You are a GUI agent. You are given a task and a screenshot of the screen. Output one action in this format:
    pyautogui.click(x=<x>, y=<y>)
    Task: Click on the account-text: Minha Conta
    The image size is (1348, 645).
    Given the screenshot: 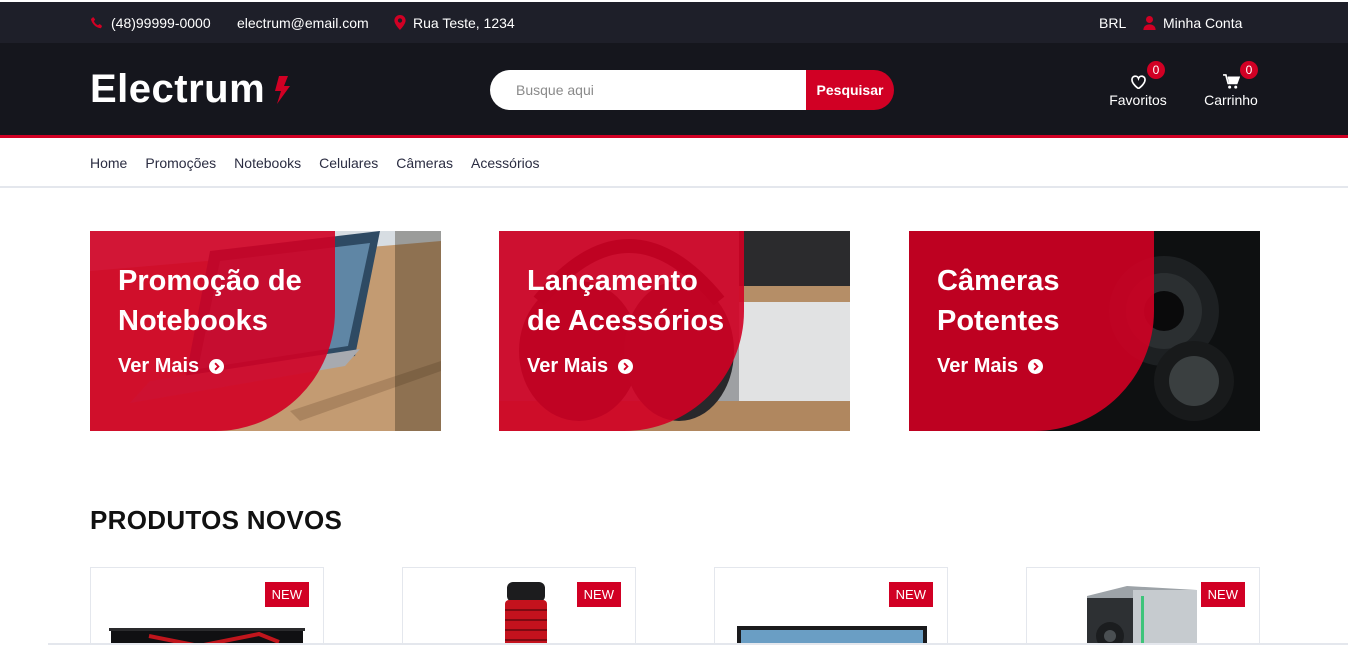 What is the action you would take?
    pyautogui.click(x=1203, y=22)
    